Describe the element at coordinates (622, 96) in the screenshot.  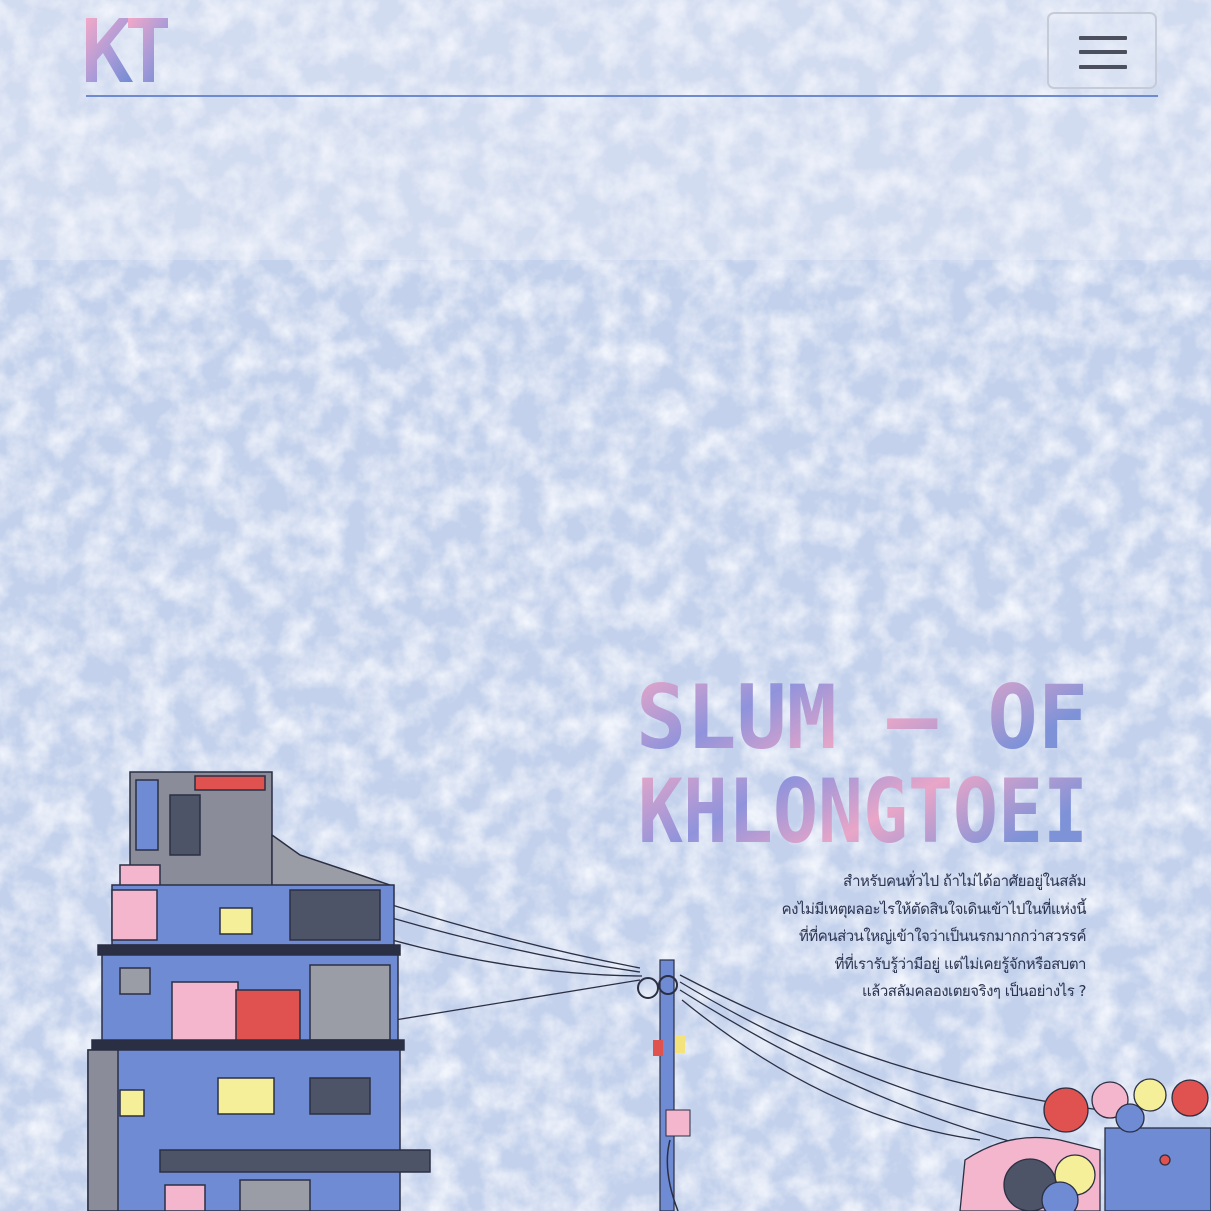
I see `header-divider` at that location.